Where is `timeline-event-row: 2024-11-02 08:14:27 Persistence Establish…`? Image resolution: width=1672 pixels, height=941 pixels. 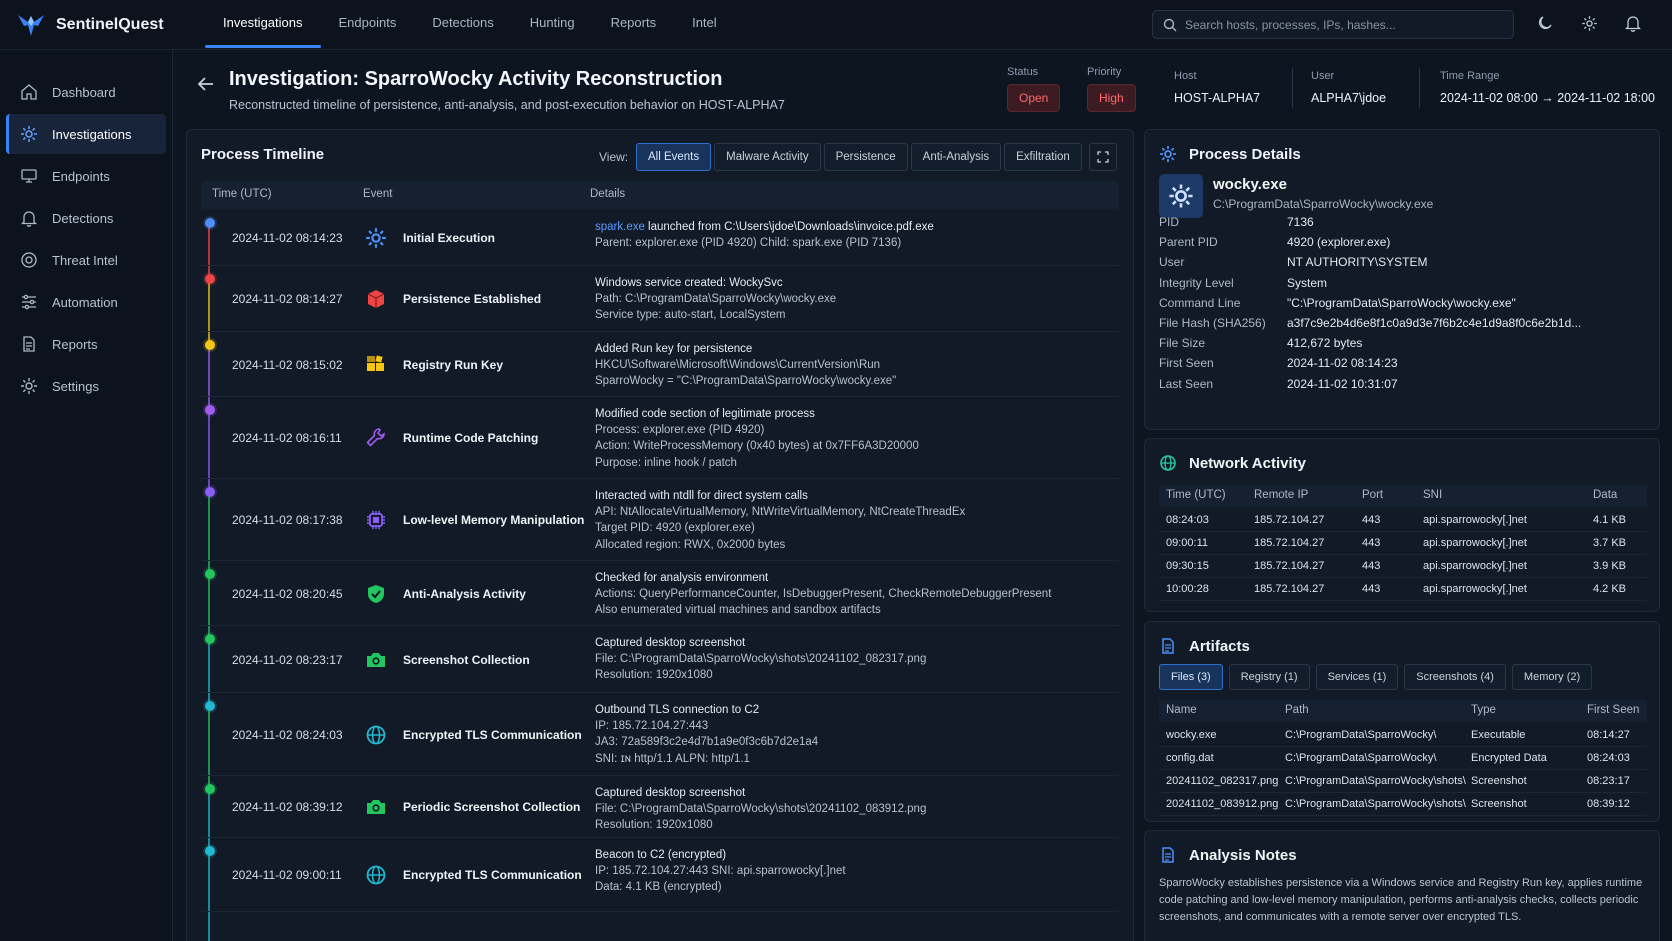 timeline-event-row: 2024-11-02 08:14:27 Persistence Establish… is located at coordinates (660, 299).